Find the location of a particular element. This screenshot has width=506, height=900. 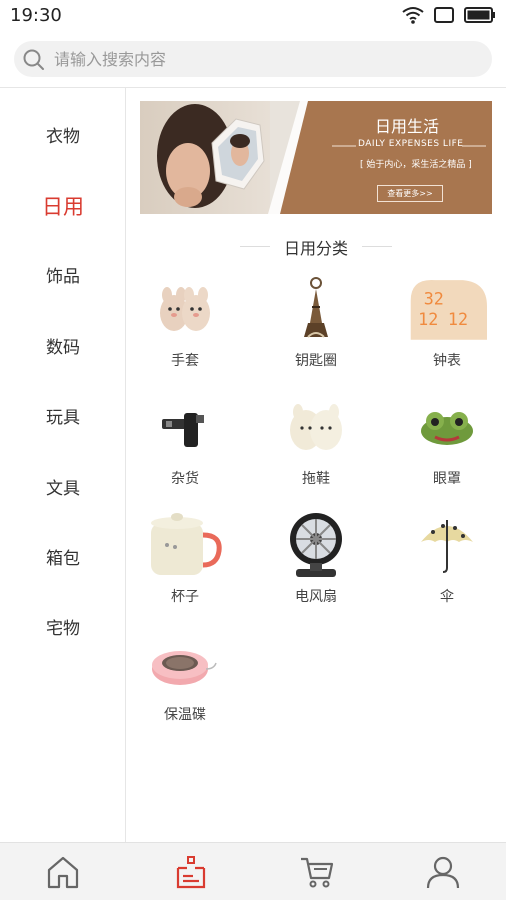

eye-mask-icon is located at coordinates (447, 427).